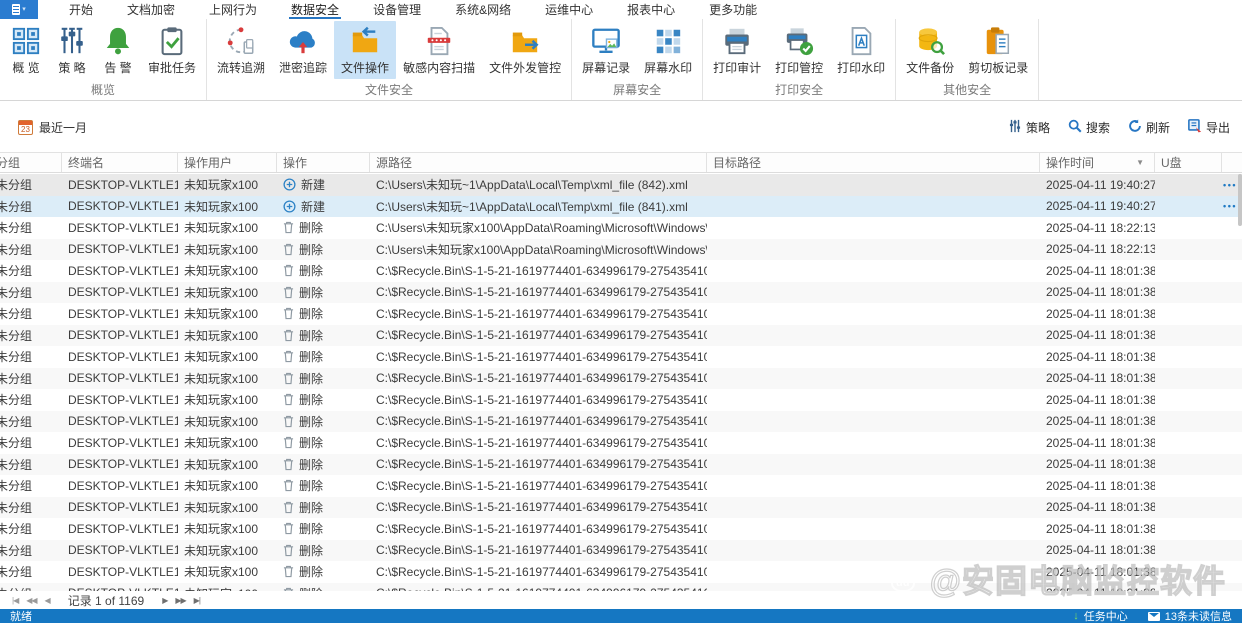 The width and height of the screenshot is (1242, 623). I want to click on ribbon-item-file-outgoing-control: 文件外发管控, so click(525, 50).